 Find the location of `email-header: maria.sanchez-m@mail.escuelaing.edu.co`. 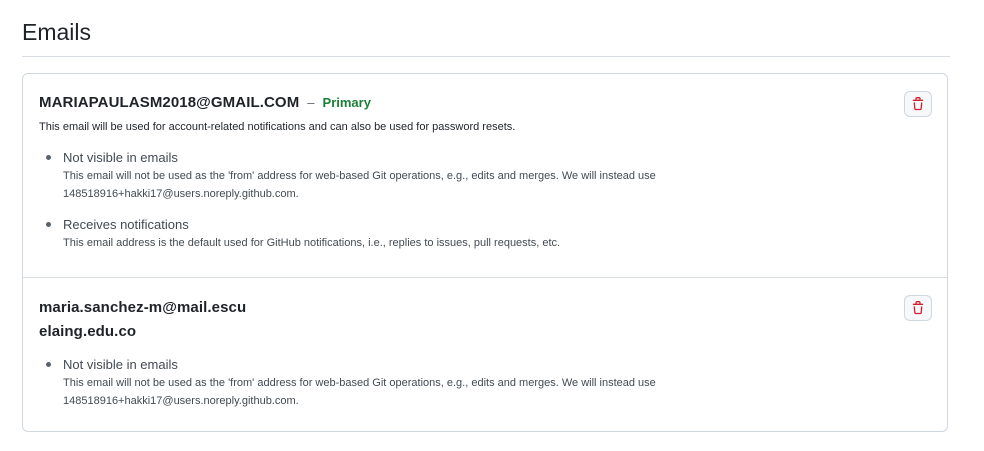

email-header: maria.sanchez-m@mail.escuelaing.edu.co is located at coordinates (144, 320).